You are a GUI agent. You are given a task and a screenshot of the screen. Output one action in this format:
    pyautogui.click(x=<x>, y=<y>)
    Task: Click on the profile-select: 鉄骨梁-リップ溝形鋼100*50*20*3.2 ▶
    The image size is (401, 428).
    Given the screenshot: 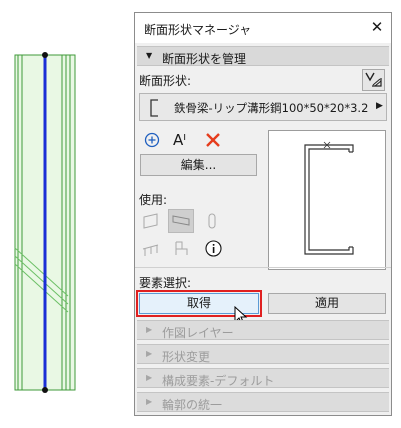 What is the action you would take?
    pyautogui.click(x=263, y=107)
    